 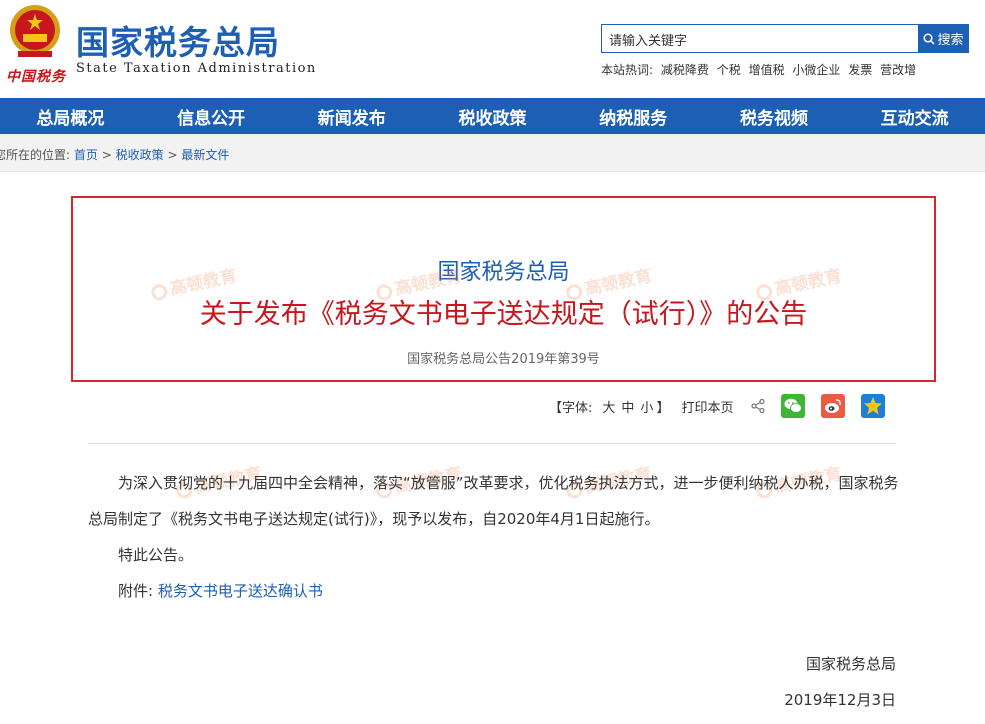 I want to click on font-size-medium: 中, so click(x=627, y=406).